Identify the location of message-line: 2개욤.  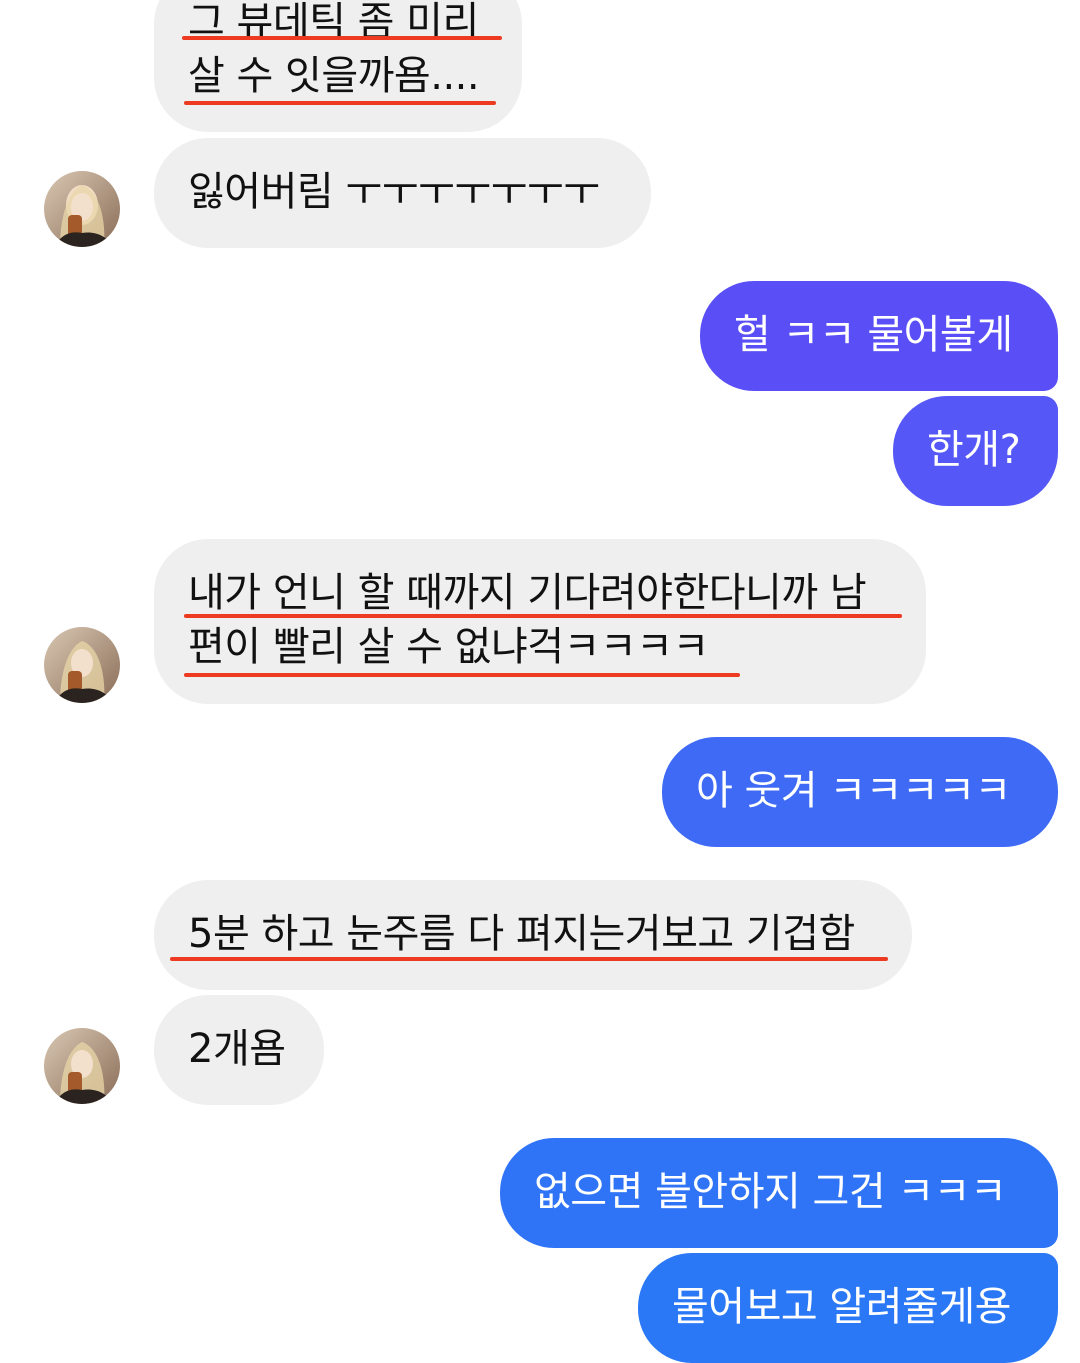
(237, 1049).